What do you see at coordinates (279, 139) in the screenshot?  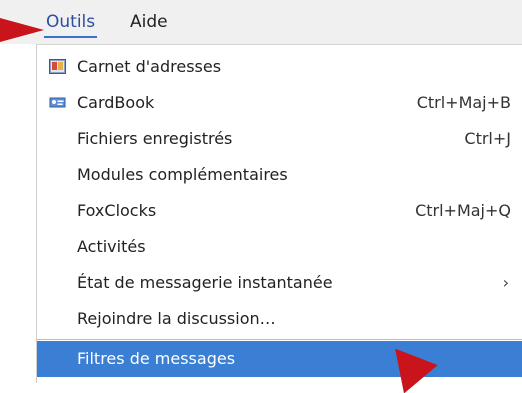 I see `menu-item-fichiers-enregistres: Fichiers enregistrés Ctrl+J` at bounding box center [279, 139].